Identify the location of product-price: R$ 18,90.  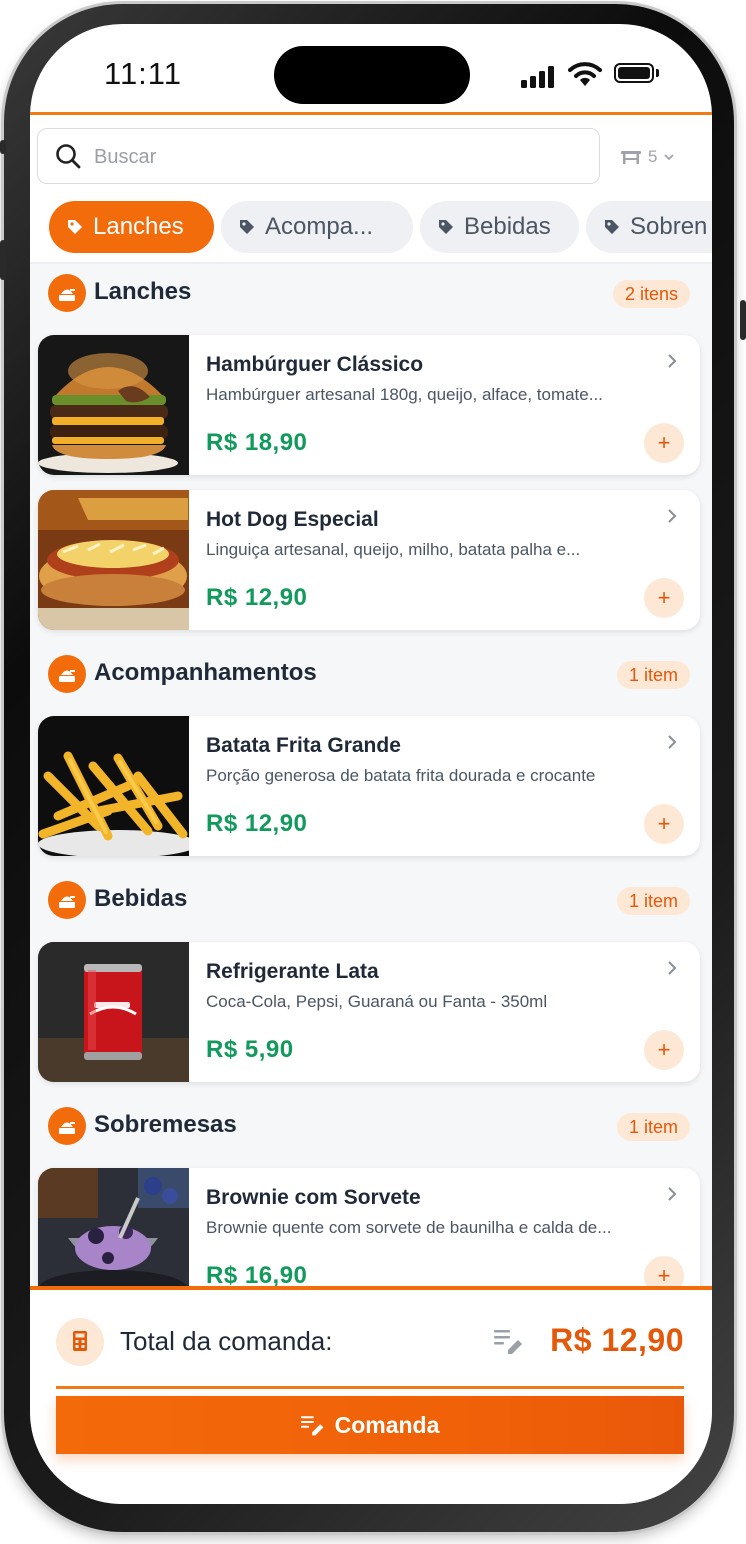
(257, 442).